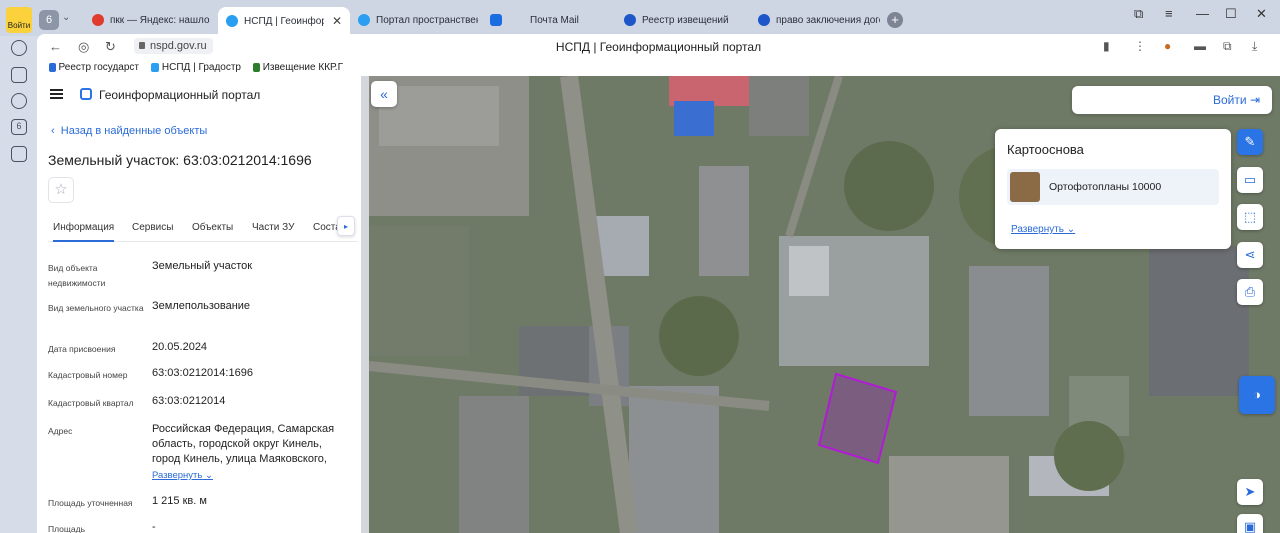 The height and width of the screenshot is (533, 1280). What do you see at coordinates (1250, 255) in the screenshot?
I see `share-icon: ⋖` at bounding box center [1250, 255].